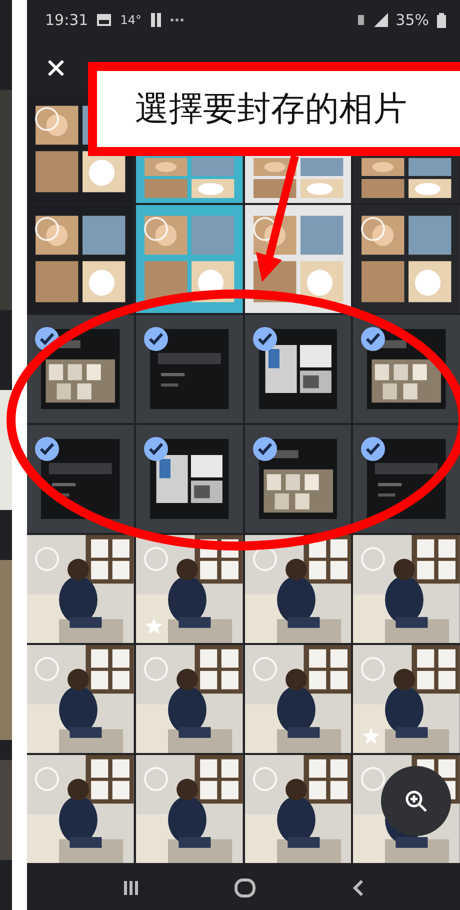 Image resolution: width=460 pixels, height=910 pixels. Describe the element at coordinates (441, 20) in the screenshot. I see `battery-icon` at that location.